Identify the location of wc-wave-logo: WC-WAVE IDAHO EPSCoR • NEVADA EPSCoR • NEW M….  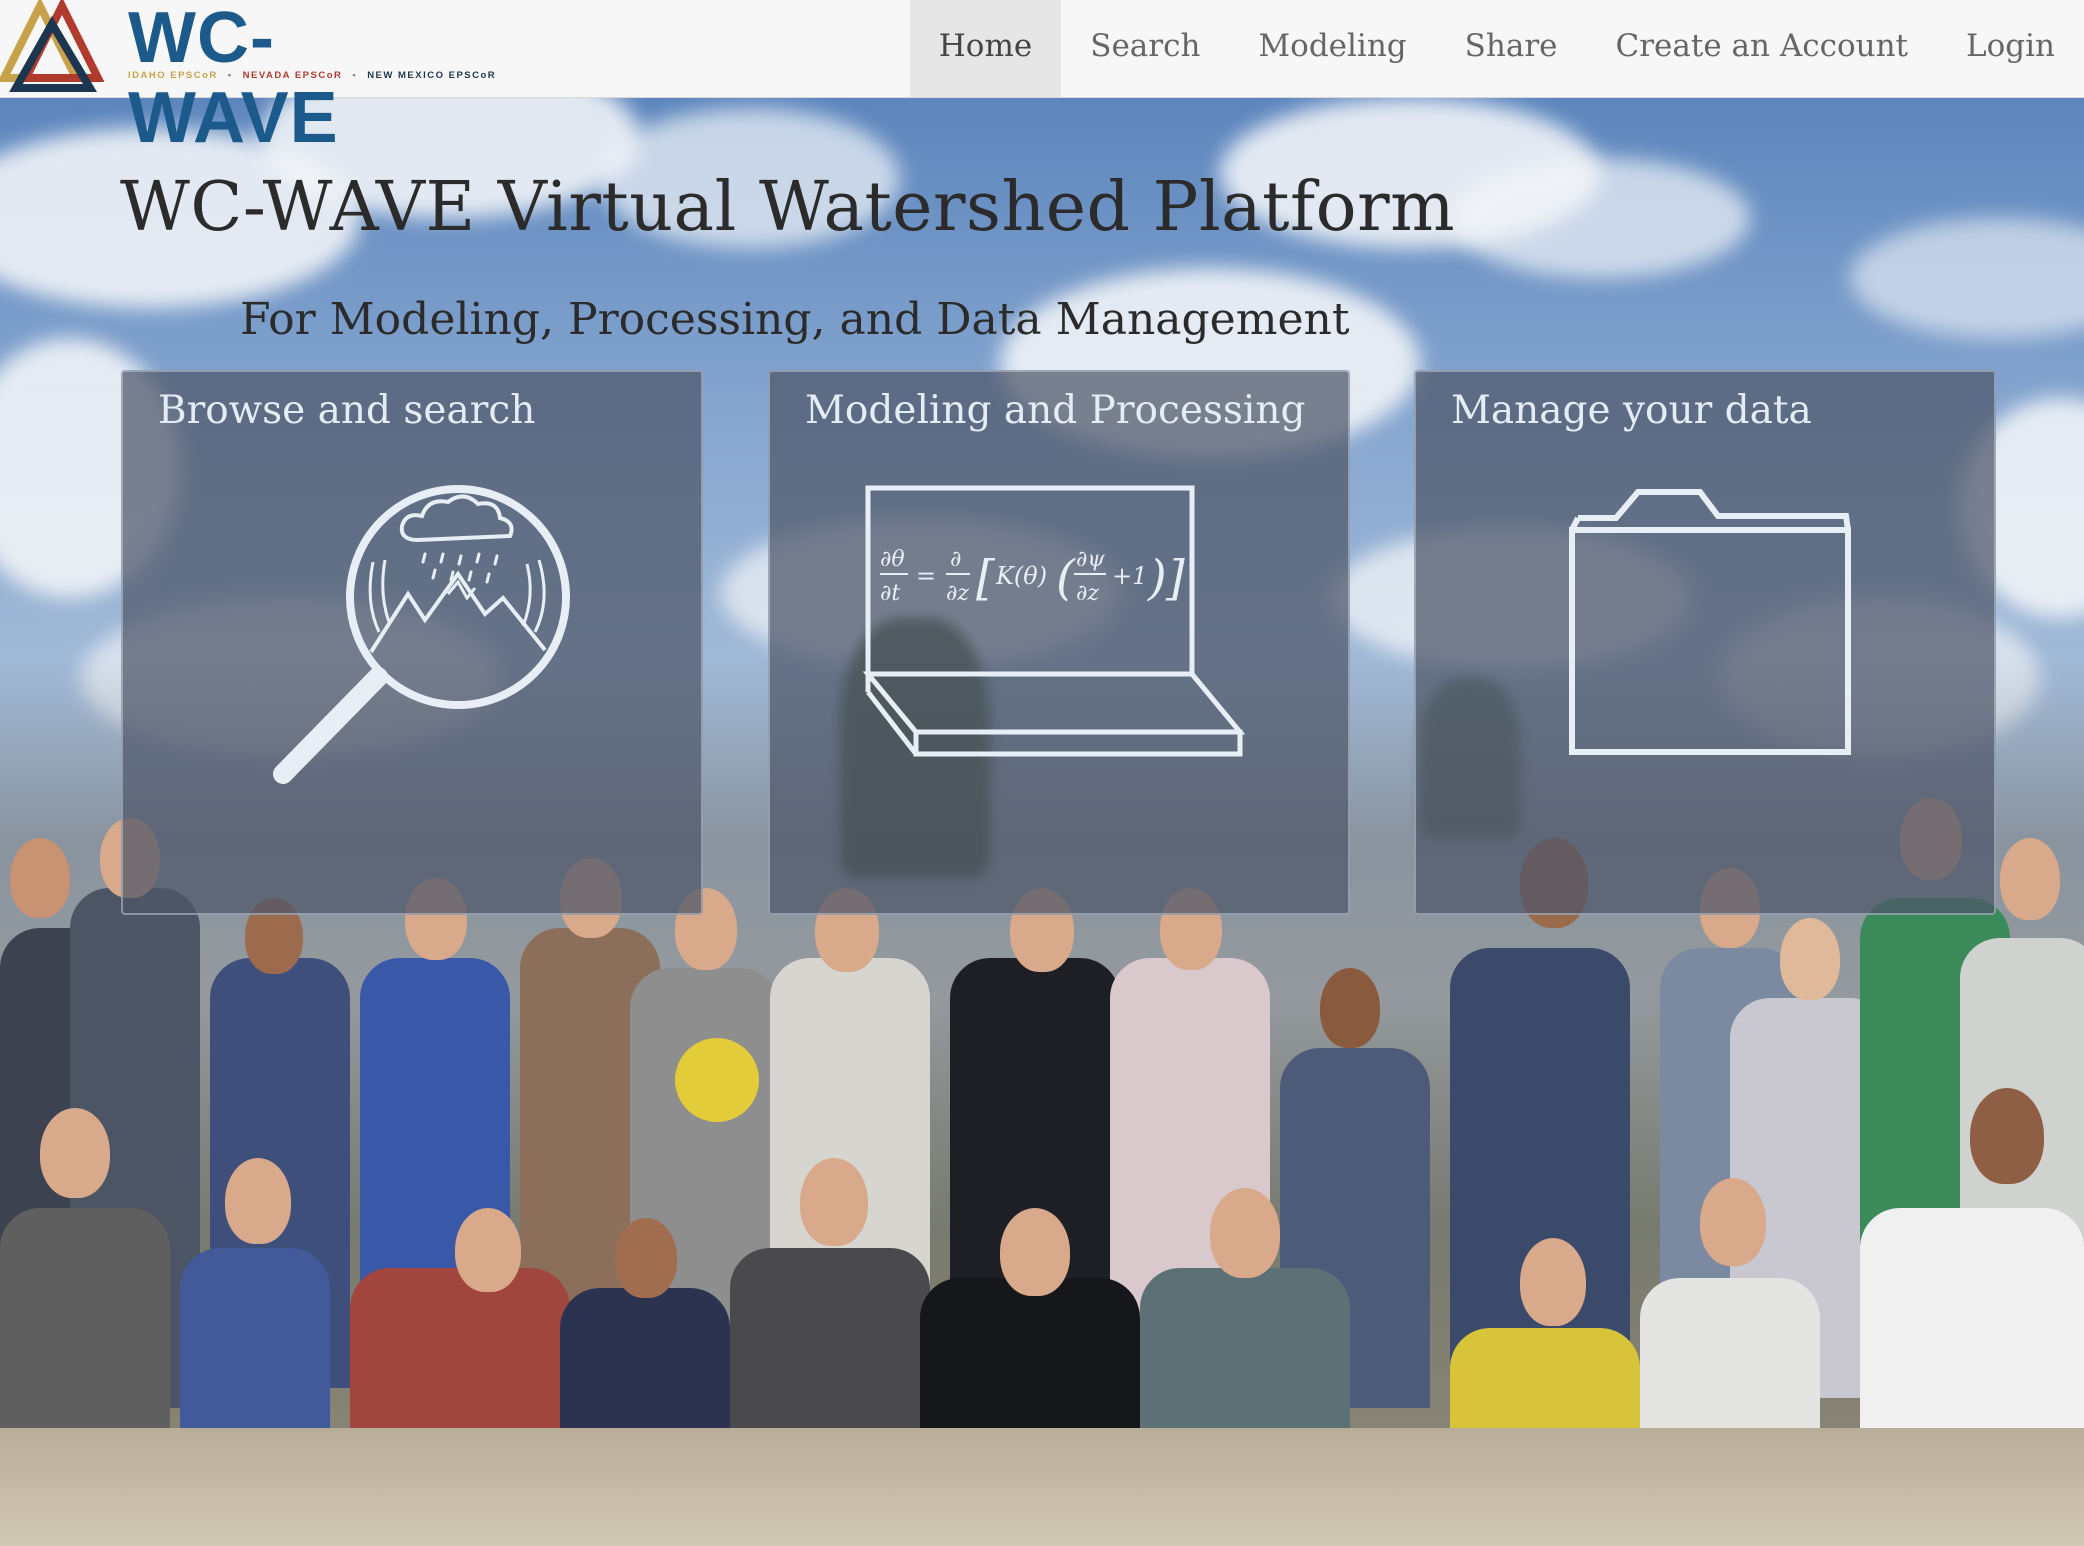
(247, 79).